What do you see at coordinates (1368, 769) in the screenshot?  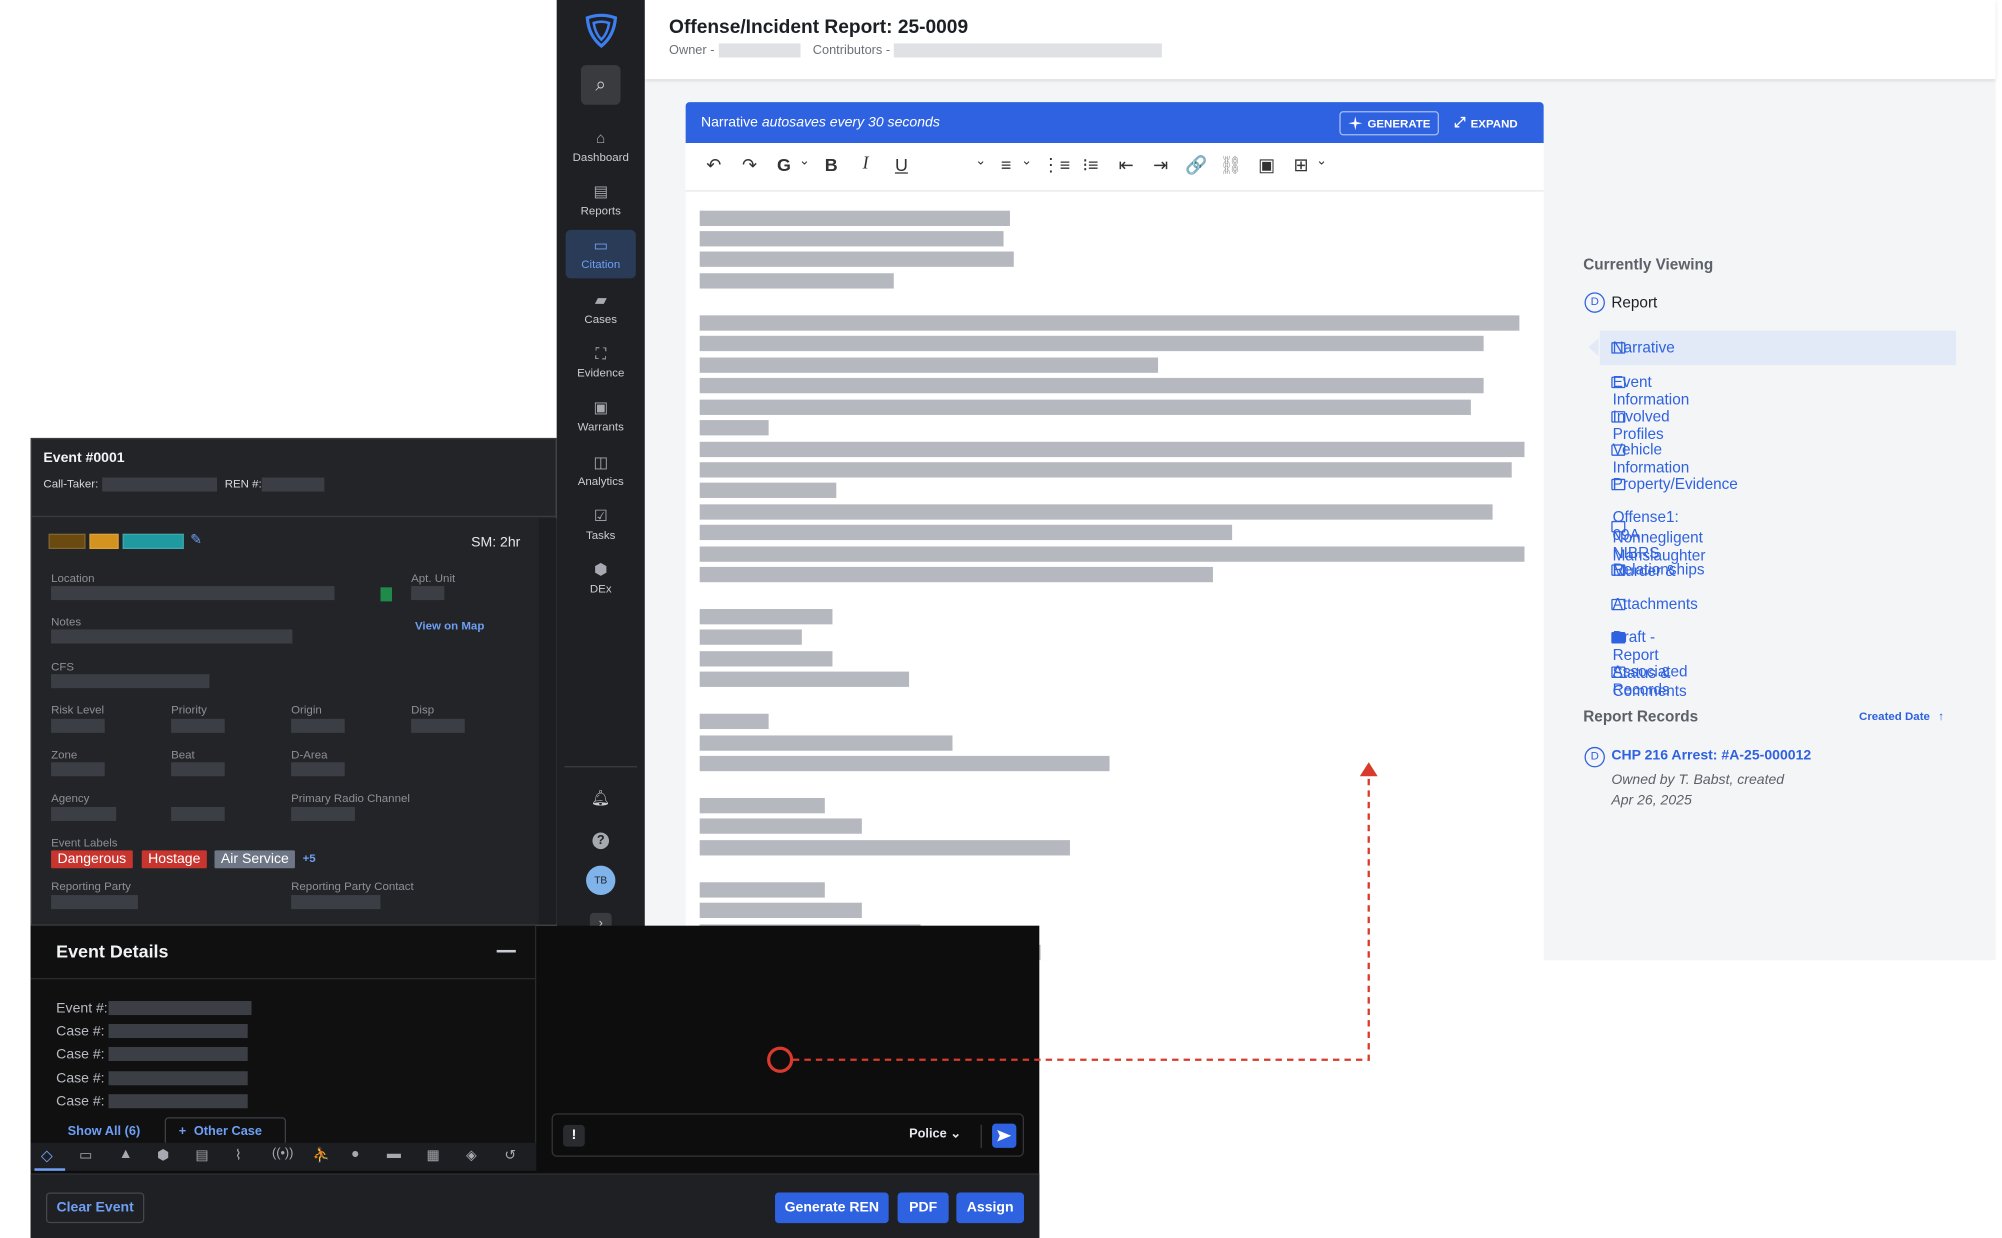 I see `annotation-arrowhead` at bounding box center [1368, 769].